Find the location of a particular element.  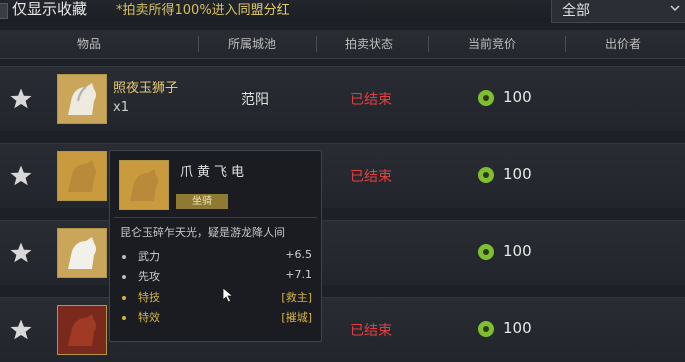

only-favorites-label: 仅显示收藏 is located at coordinates (49, 9).